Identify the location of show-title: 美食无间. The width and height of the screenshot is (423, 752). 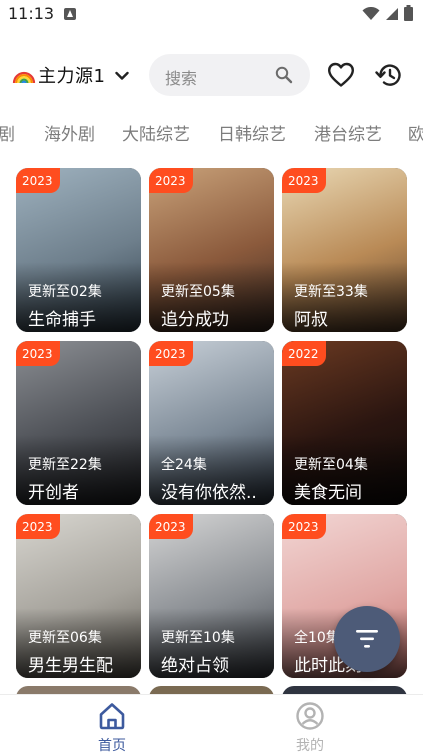
(328, 493).